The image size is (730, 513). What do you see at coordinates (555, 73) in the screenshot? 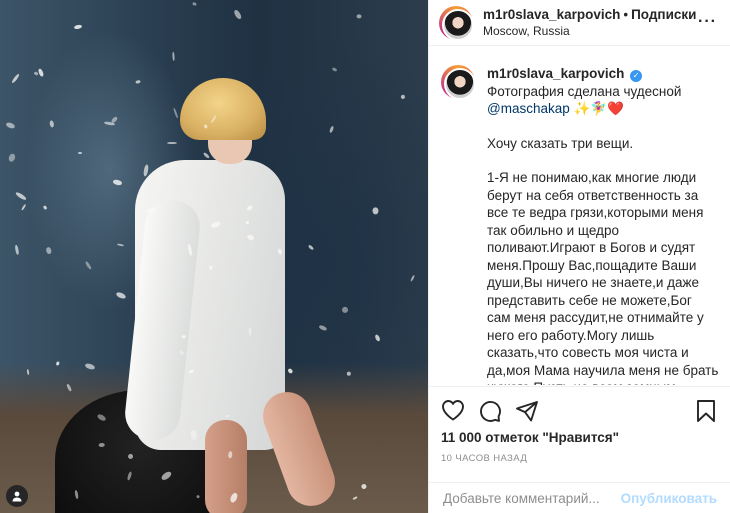
I see `caption-username: m1r0slava_karpovich` at bounding box center [555, 73].